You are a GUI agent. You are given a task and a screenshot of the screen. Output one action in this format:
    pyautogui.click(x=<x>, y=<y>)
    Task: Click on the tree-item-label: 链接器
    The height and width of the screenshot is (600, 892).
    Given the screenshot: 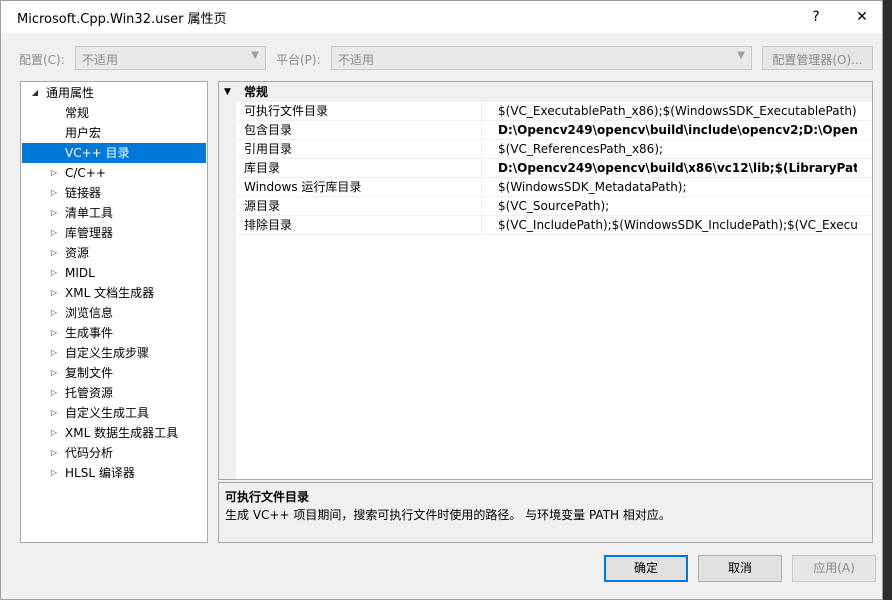 What is the action you would take?
    pyautogui.click(x=83, y=193)
    